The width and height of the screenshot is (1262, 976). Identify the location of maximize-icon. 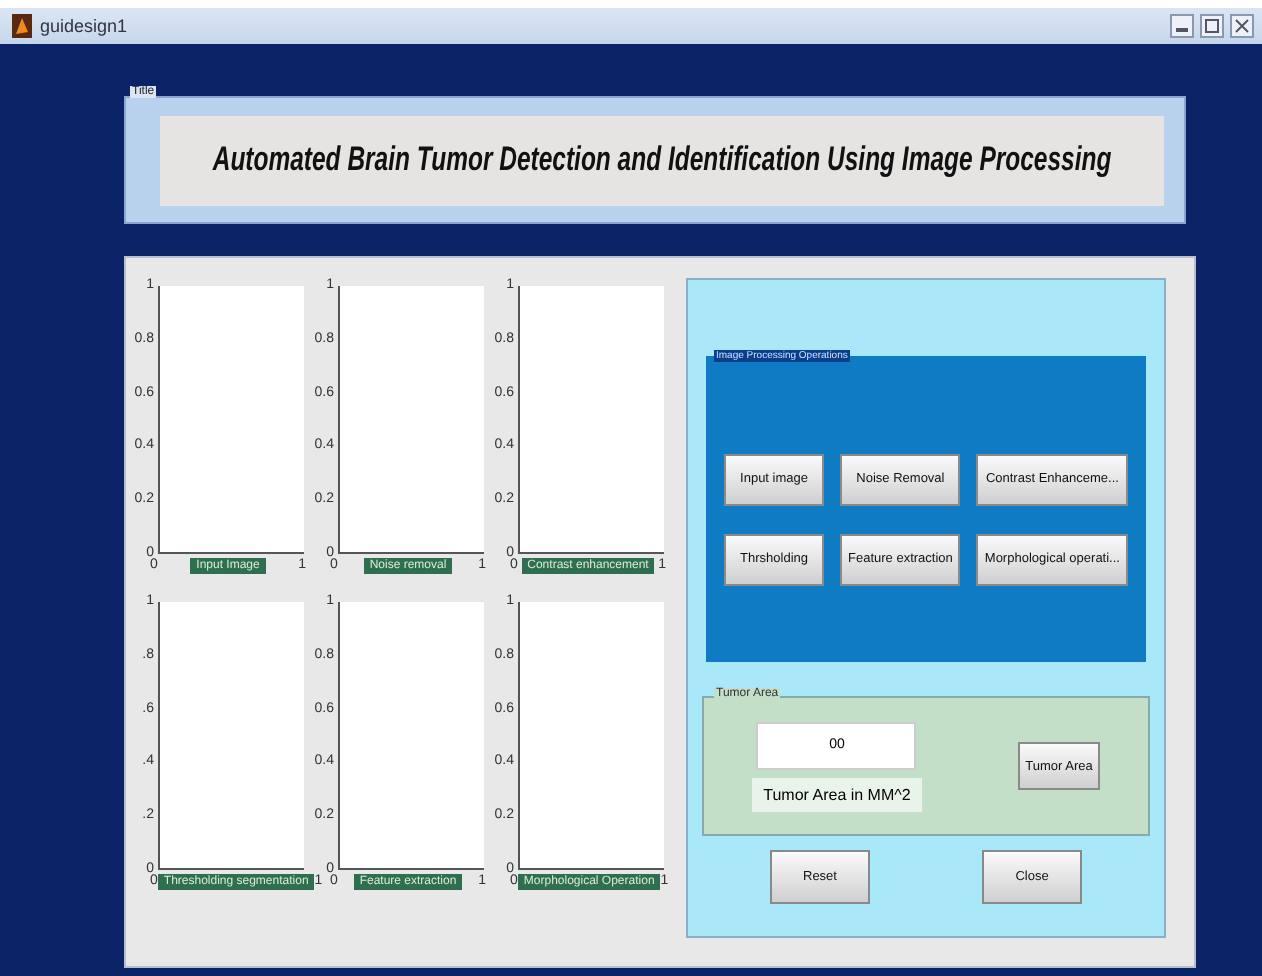
(1212, 26).